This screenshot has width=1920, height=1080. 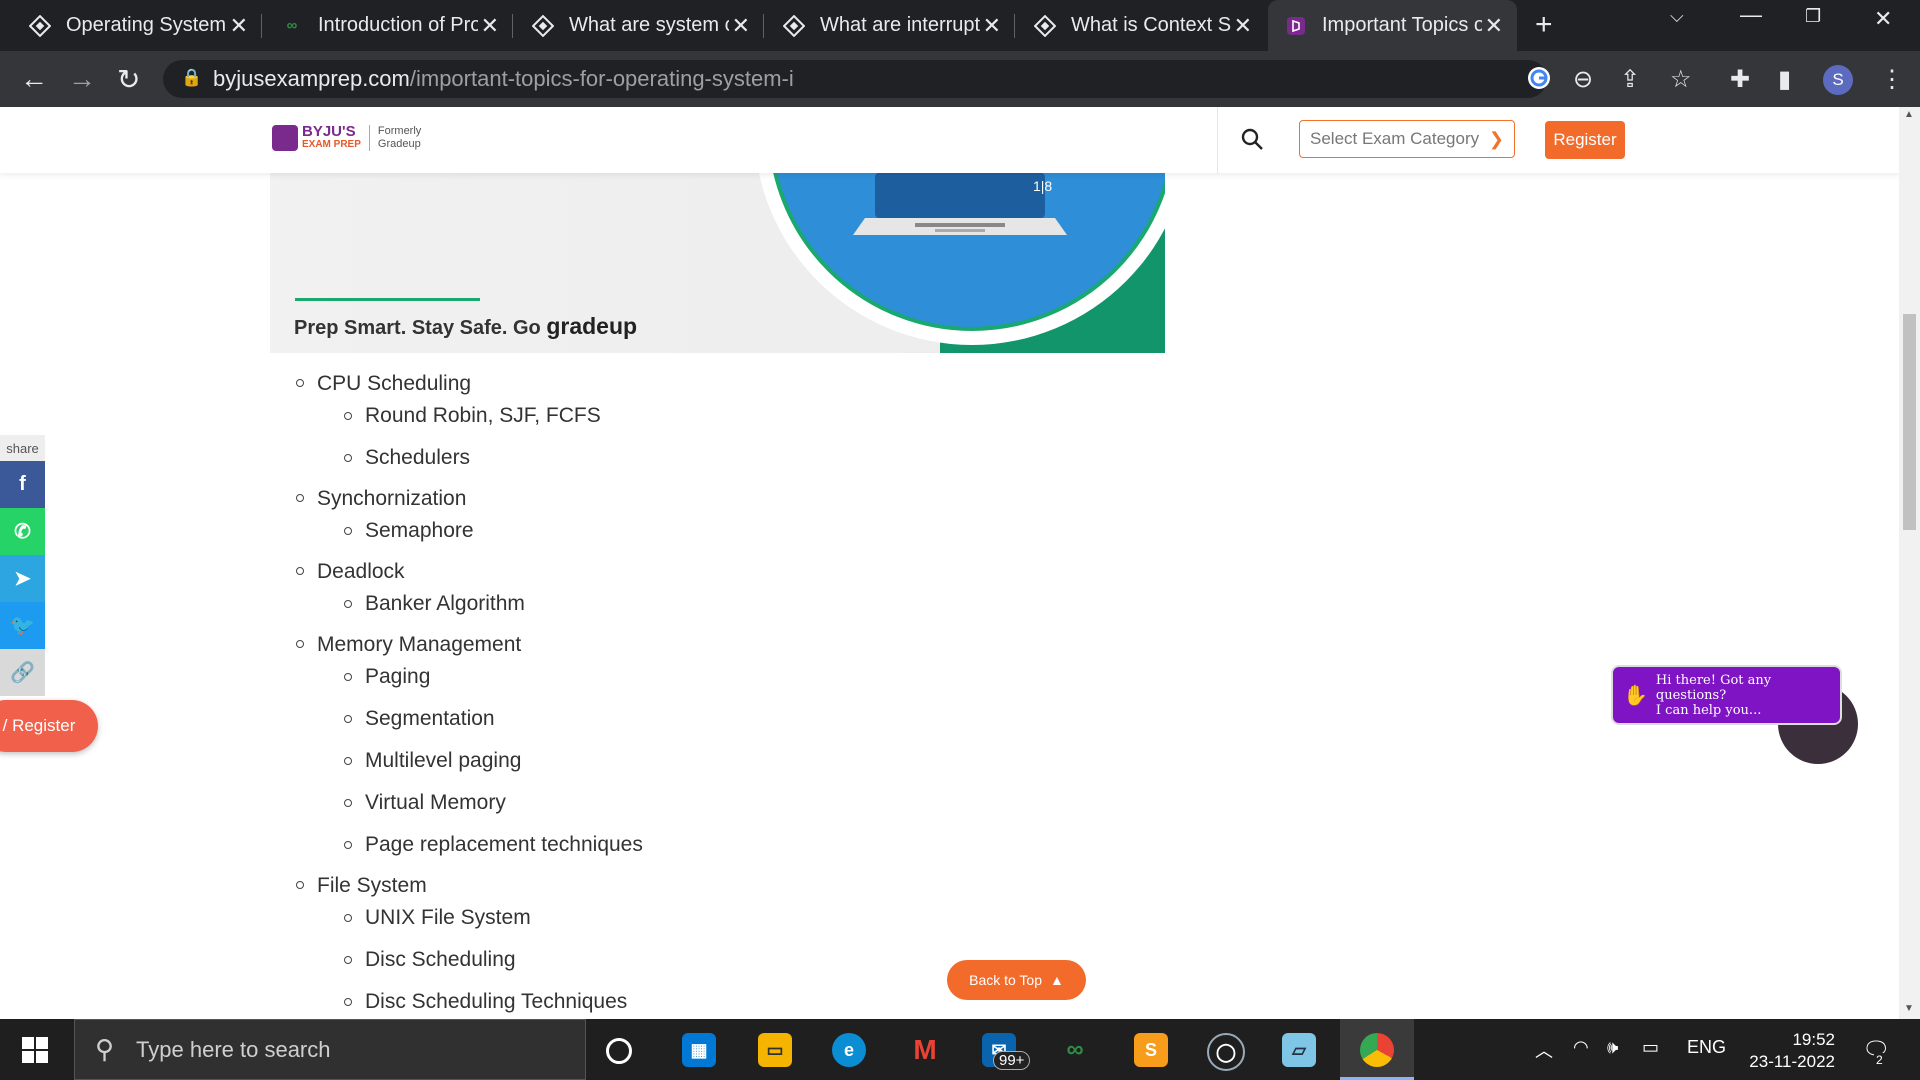 I want to click on forward-icon: →, so click(x=82, y=79).